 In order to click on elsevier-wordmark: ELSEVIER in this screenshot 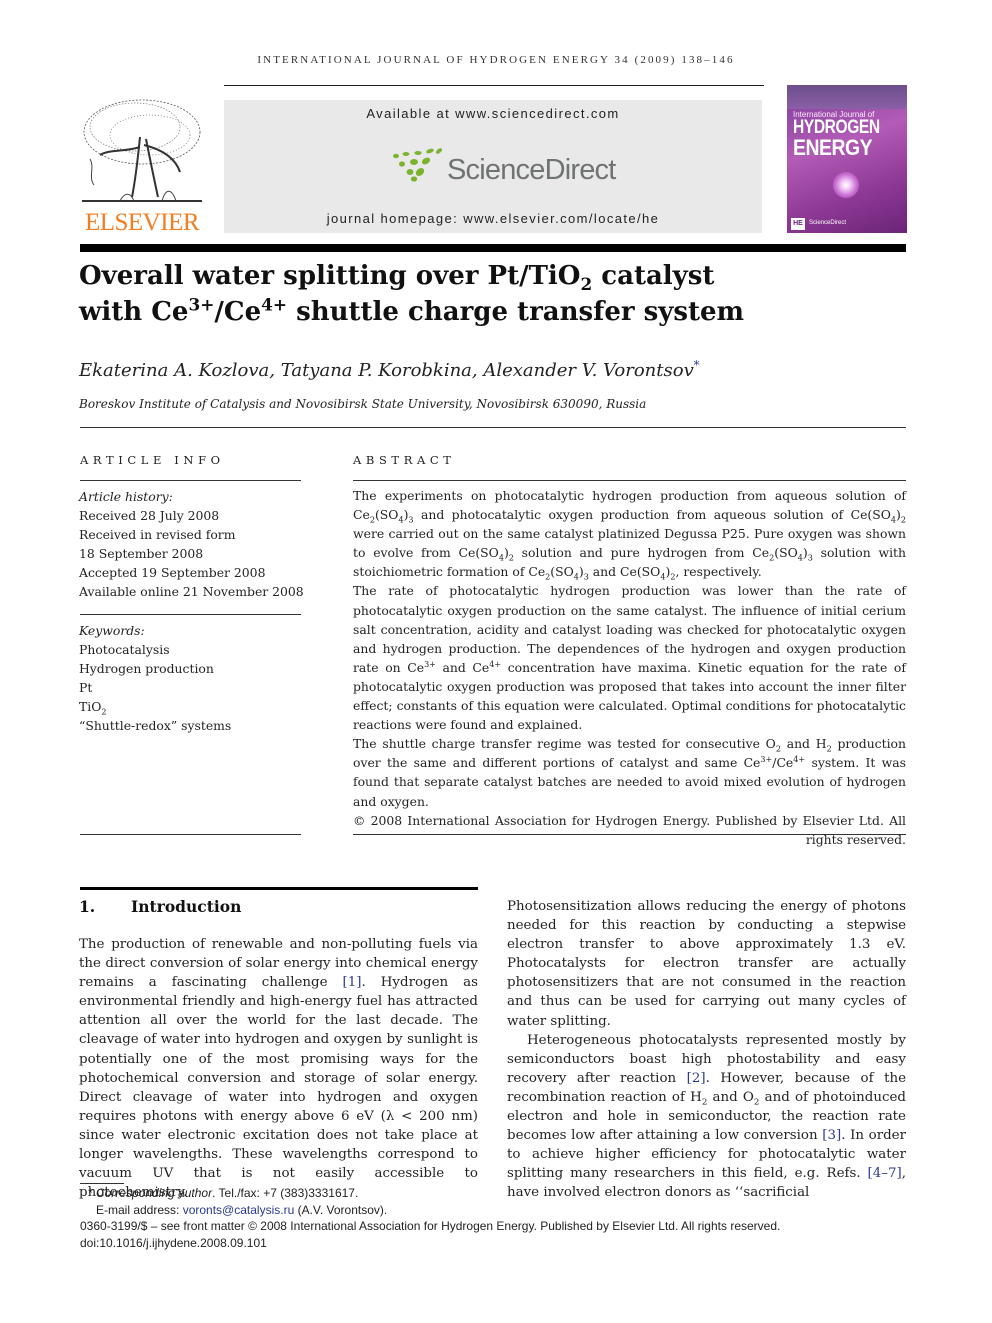, I will do `click(142, 222)`.